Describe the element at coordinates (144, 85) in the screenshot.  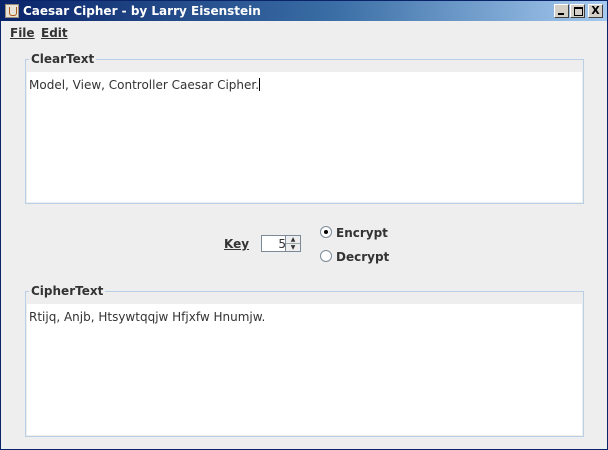
I see `cleartext-value: Model, View, Controller Caesar Cipher.` at that location.